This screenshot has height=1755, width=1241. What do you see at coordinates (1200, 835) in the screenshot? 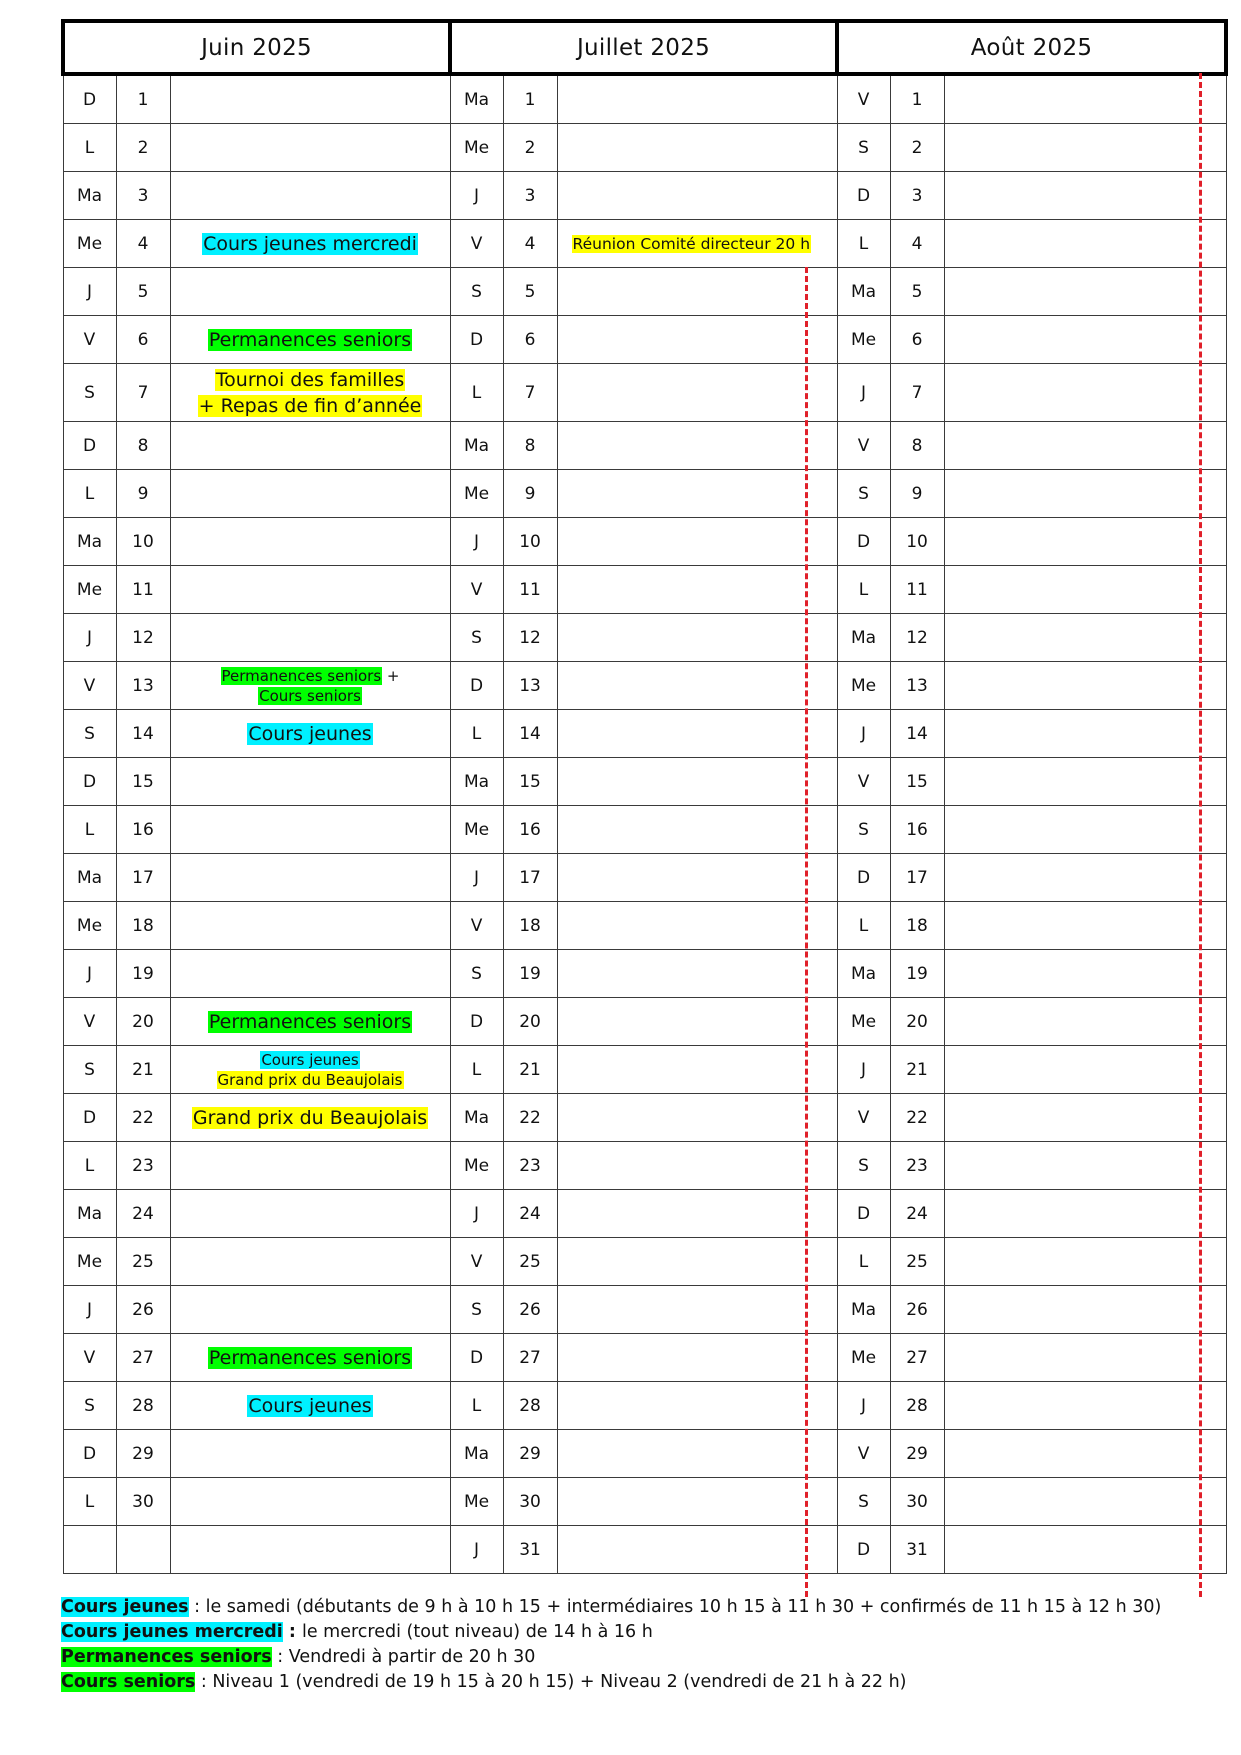
I see `august-red-dashed-line` at bounding box center [1200, 835].